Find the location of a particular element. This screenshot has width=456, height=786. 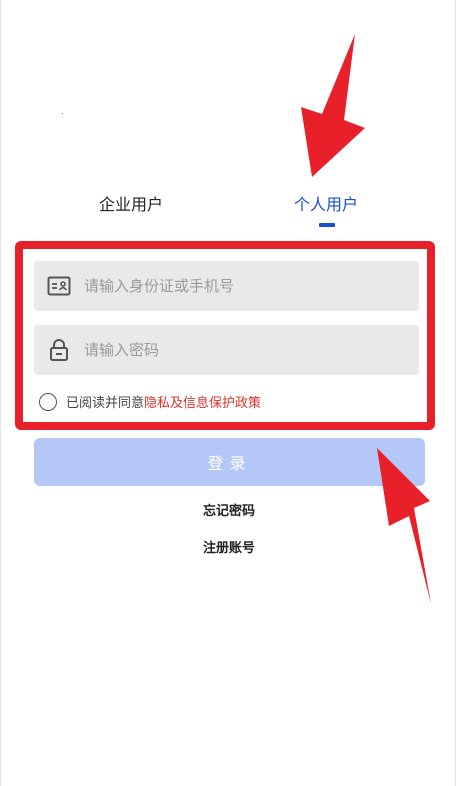

forgot-password-link: 忘记密码 is located at coordinates (228, 509).